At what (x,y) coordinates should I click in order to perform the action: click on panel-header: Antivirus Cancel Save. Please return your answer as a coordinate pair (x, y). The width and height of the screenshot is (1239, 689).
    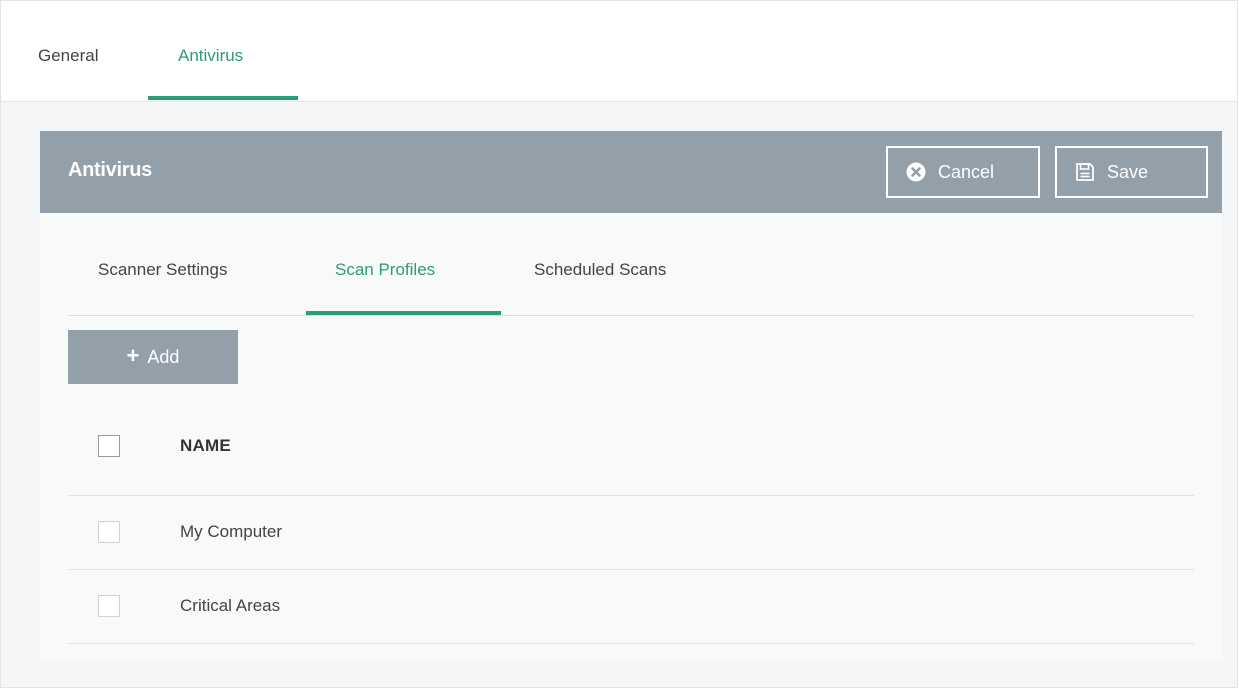
    Looking at the image, I should click on (631, 172).